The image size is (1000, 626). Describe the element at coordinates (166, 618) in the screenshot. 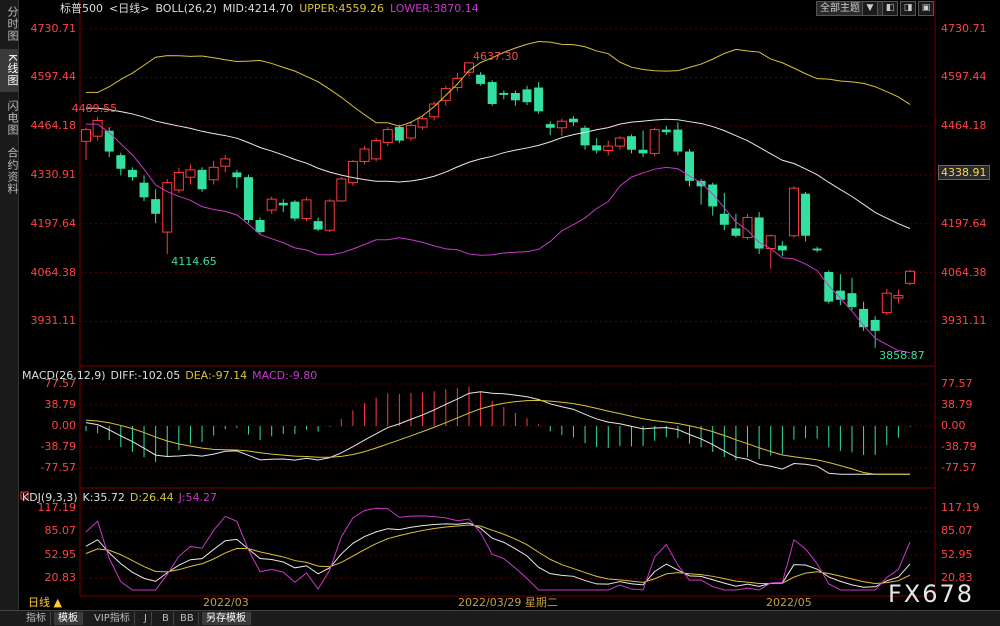

I see `bottom-tab-4: B` at that location.